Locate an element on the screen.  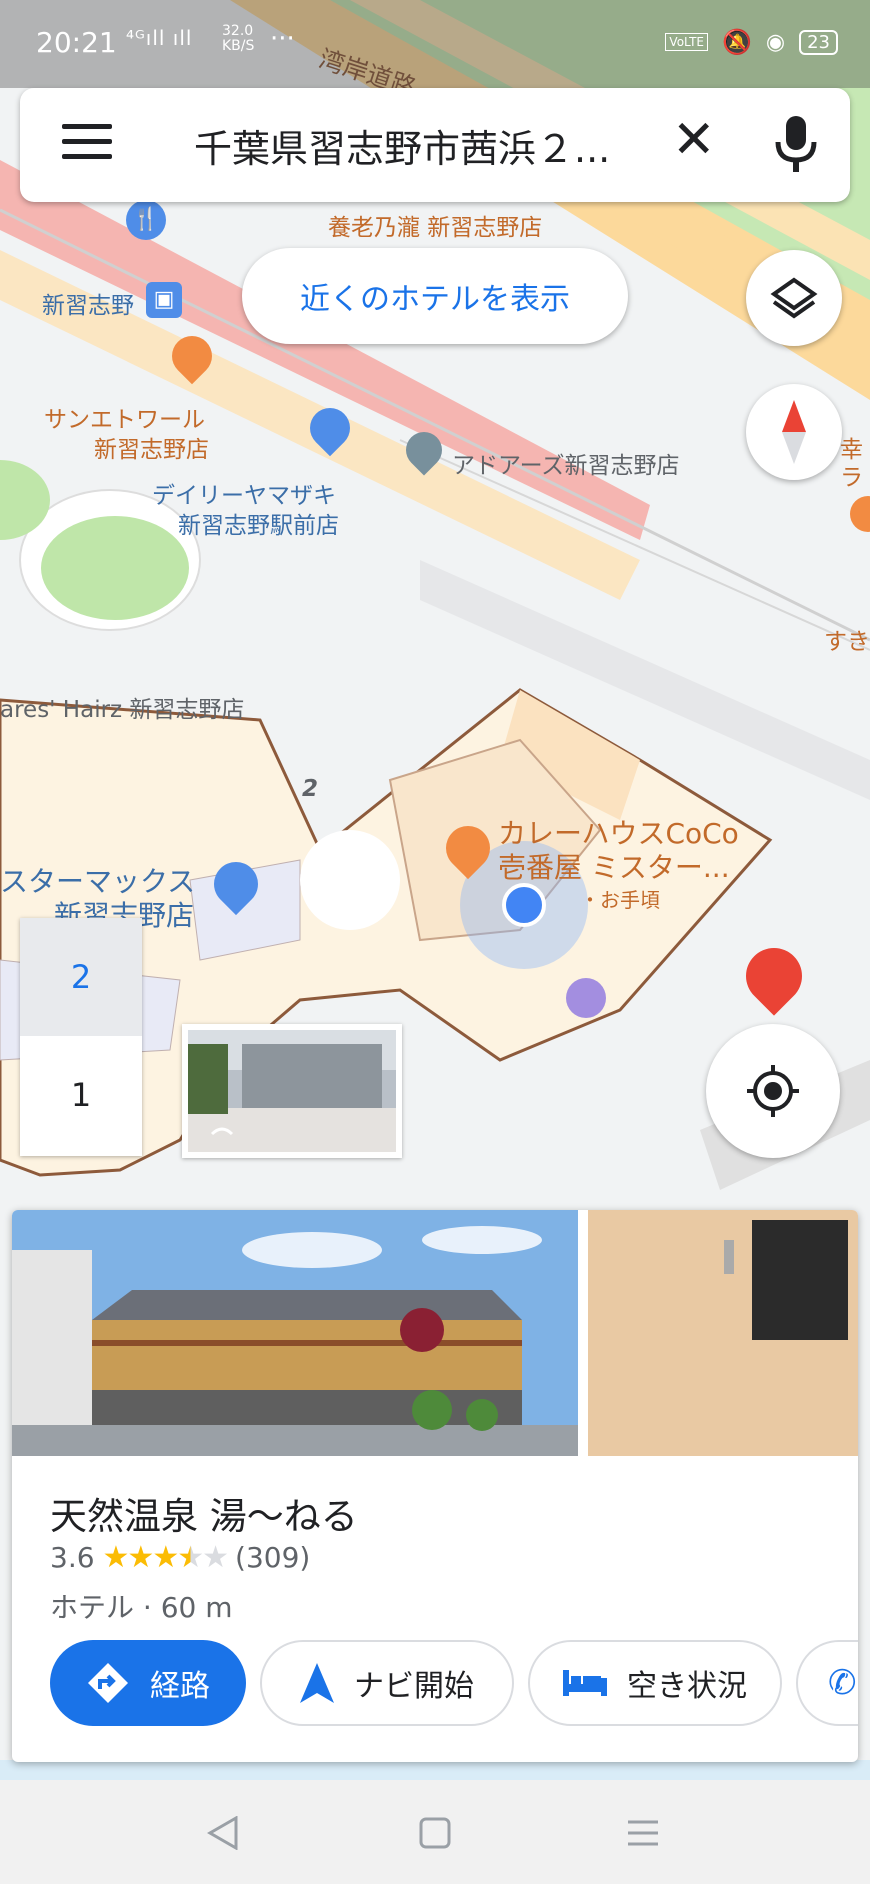
search-bar: 千葉県習志野市茜浜２... ✕ is located at coordinates (435, 145).